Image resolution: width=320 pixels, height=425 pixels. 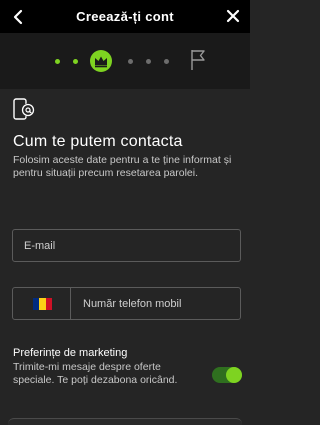 I want to click on marketing-title: Preferințe de marketing, so click(x=70, y=353).